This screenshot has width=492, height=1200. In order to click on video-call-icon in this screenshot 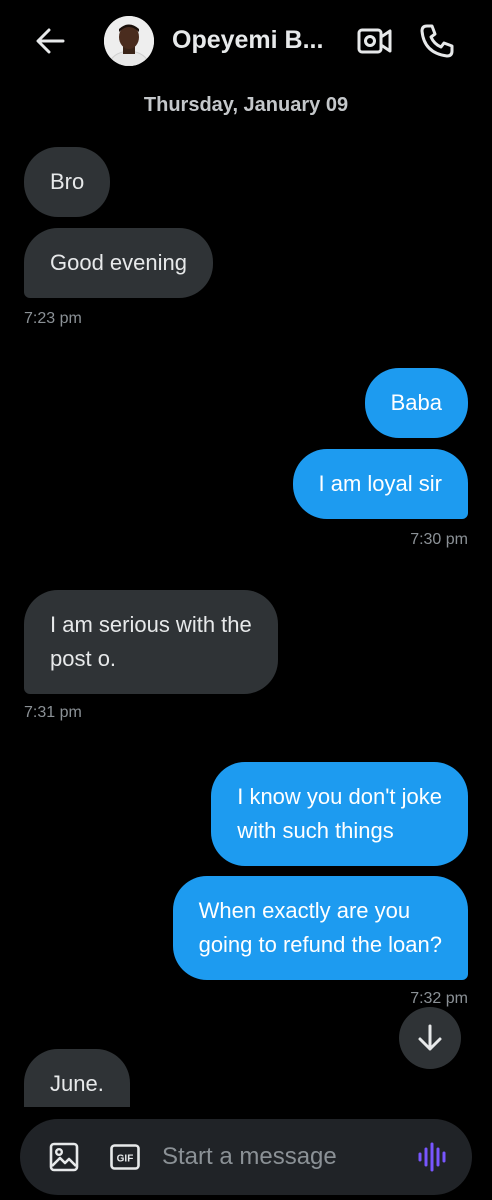, I will do `click(374, 41)`.